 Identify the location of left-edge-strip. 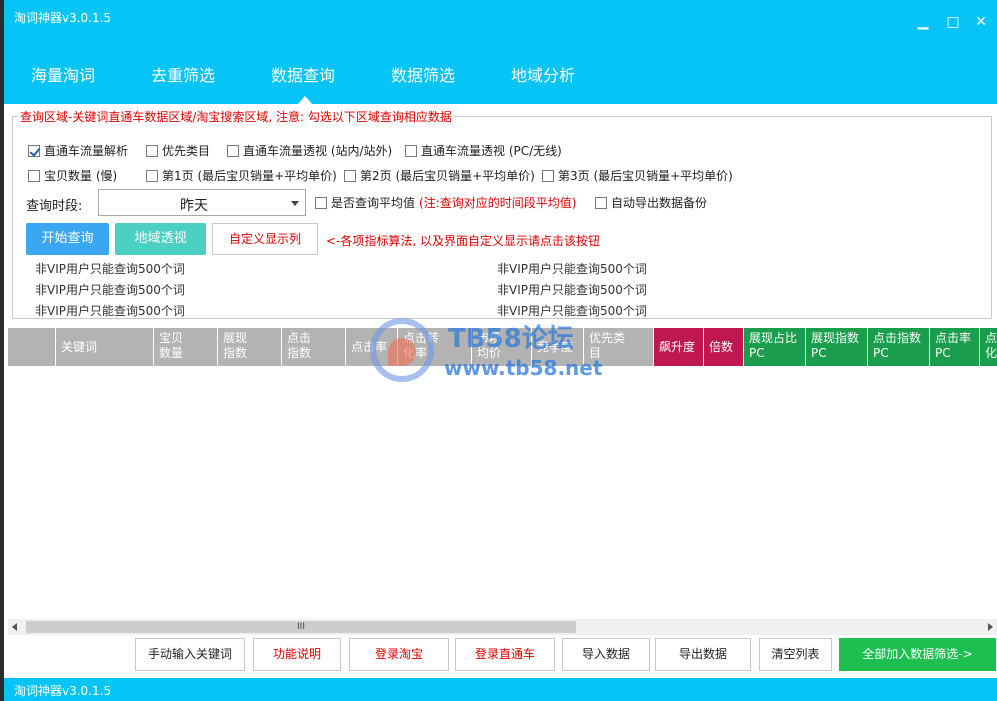
(2, 350).